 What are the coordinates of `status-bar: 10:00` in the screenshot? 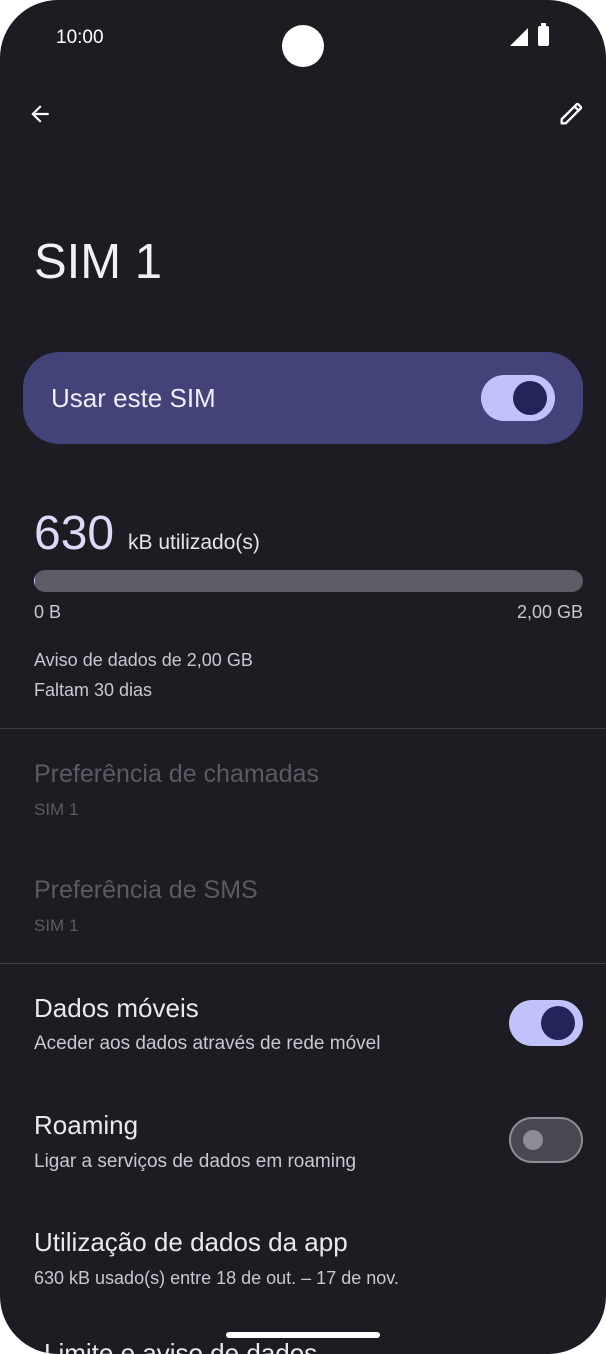 It's located at (303, 38).